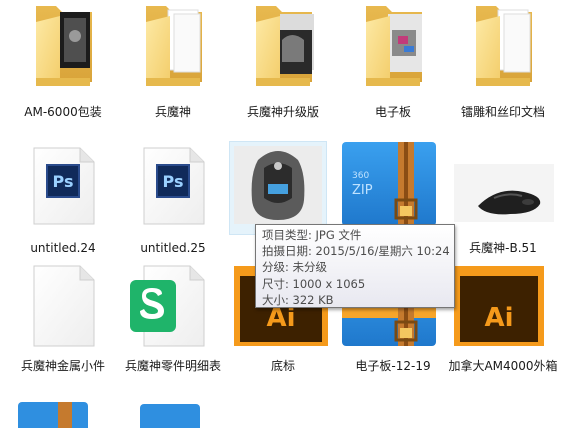 This screenshot has width=567, height=431. I want to click on file-label: 兵魔神升级版, so click(282, 112).